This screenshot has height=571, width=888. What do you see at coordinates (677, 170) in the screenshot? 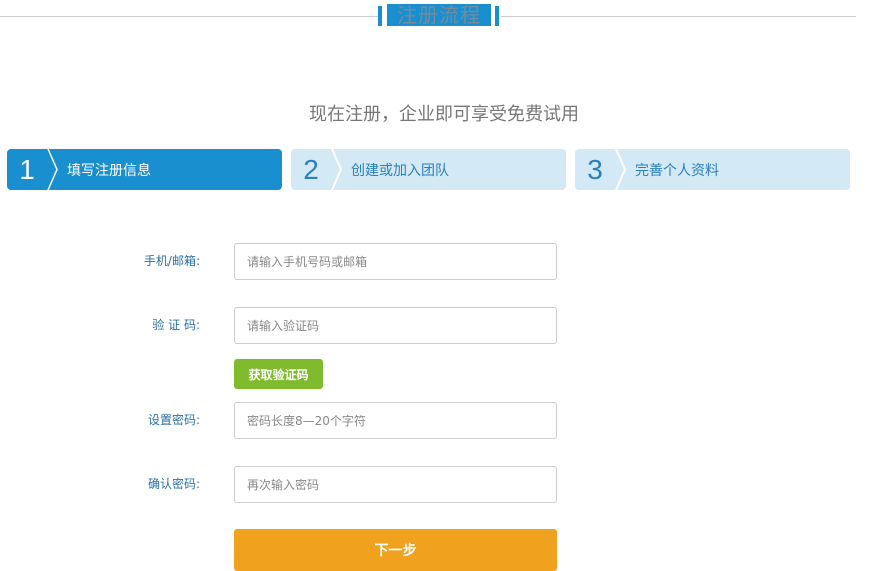
I see `step-label: 完善个人资料` at bounding box center [677, 170].